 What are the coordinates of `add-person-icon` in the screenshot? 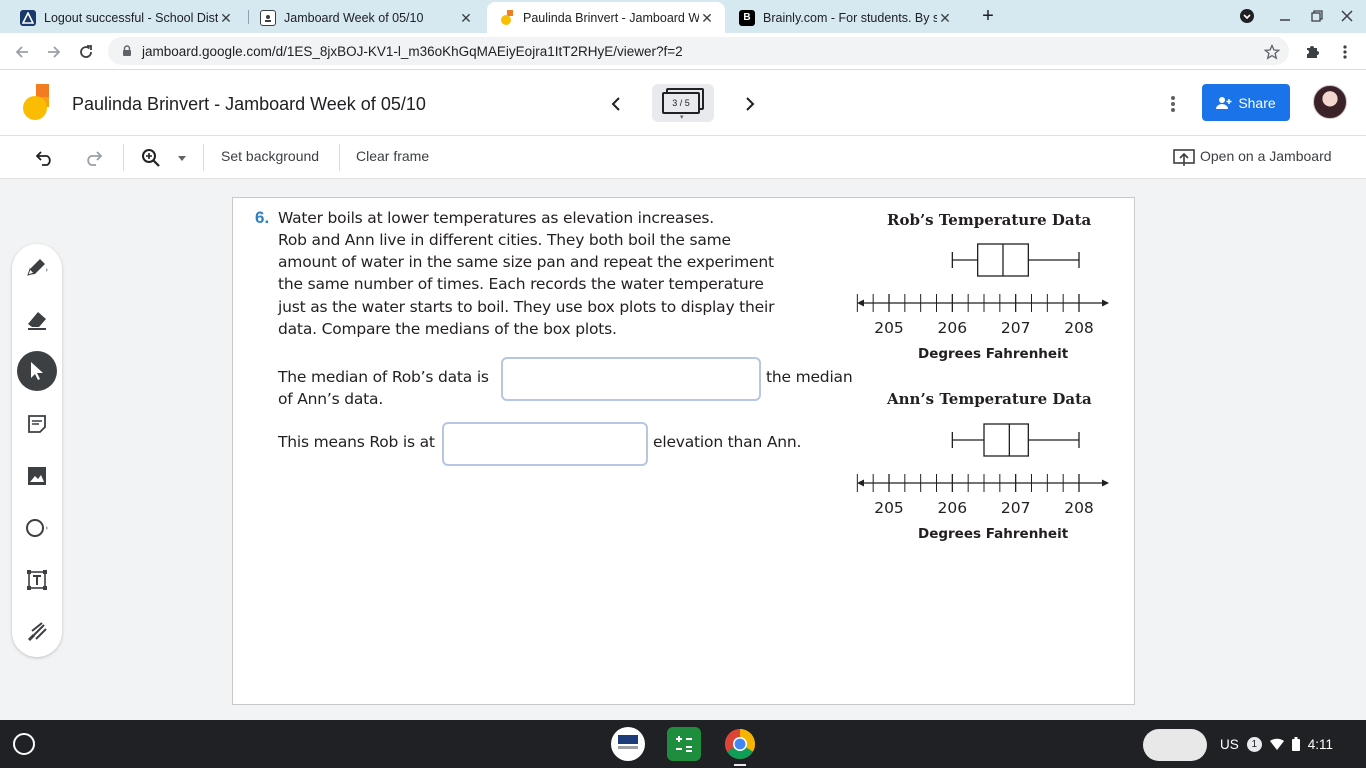 It's located at (1224, 102).